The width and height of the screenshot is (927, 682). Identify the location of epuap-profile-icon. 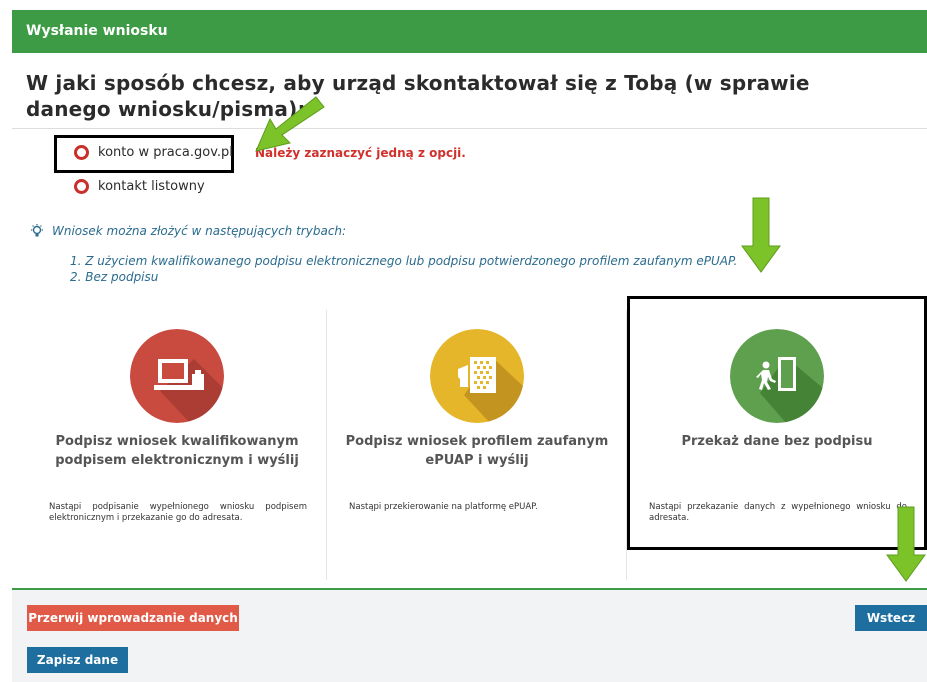
(477, 376).